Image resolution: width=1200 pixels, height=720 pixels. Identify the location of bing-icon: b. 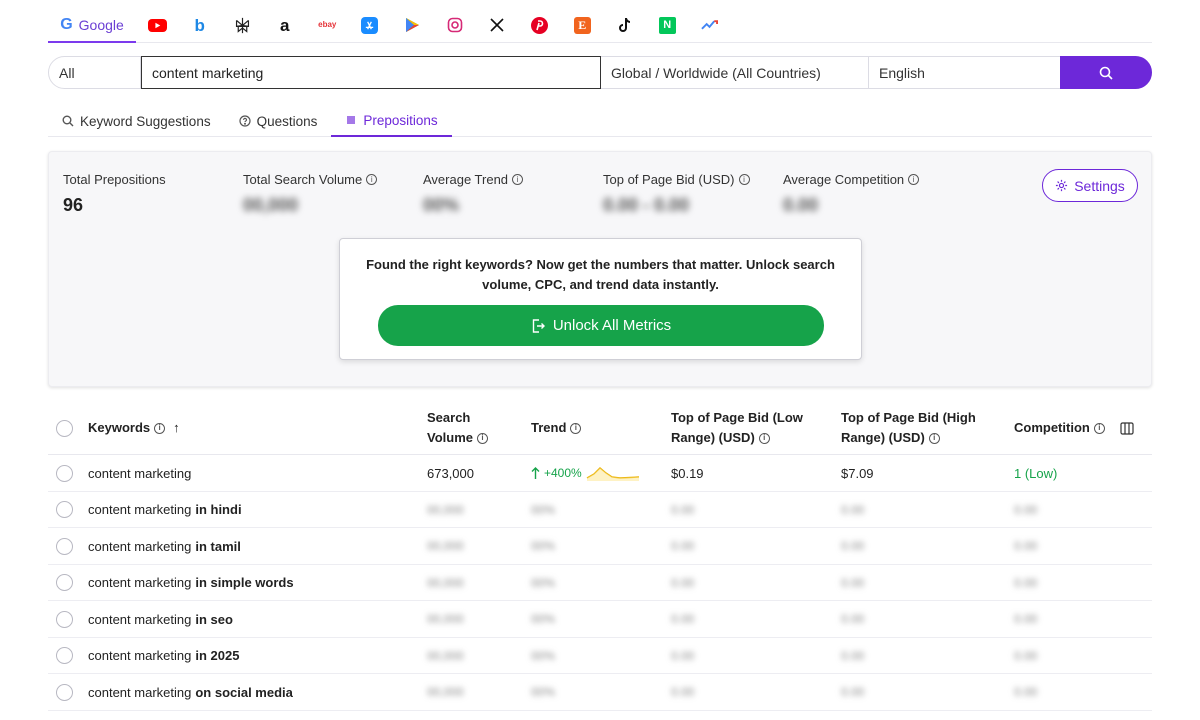
(199, 25).